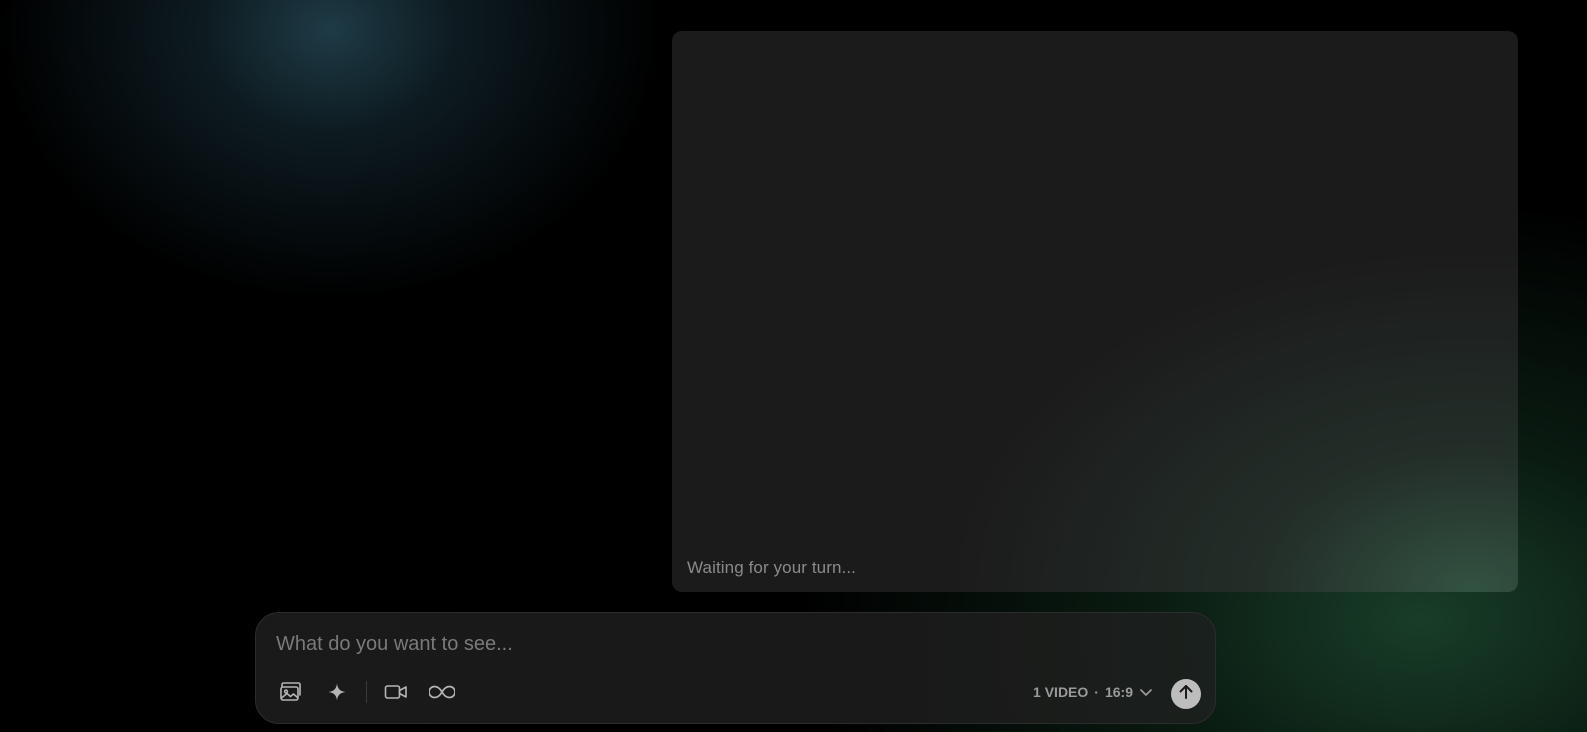 Image resolution: width=1587 pixels, height=732 pixels. I want to click on send-button, so click(1186, 694).